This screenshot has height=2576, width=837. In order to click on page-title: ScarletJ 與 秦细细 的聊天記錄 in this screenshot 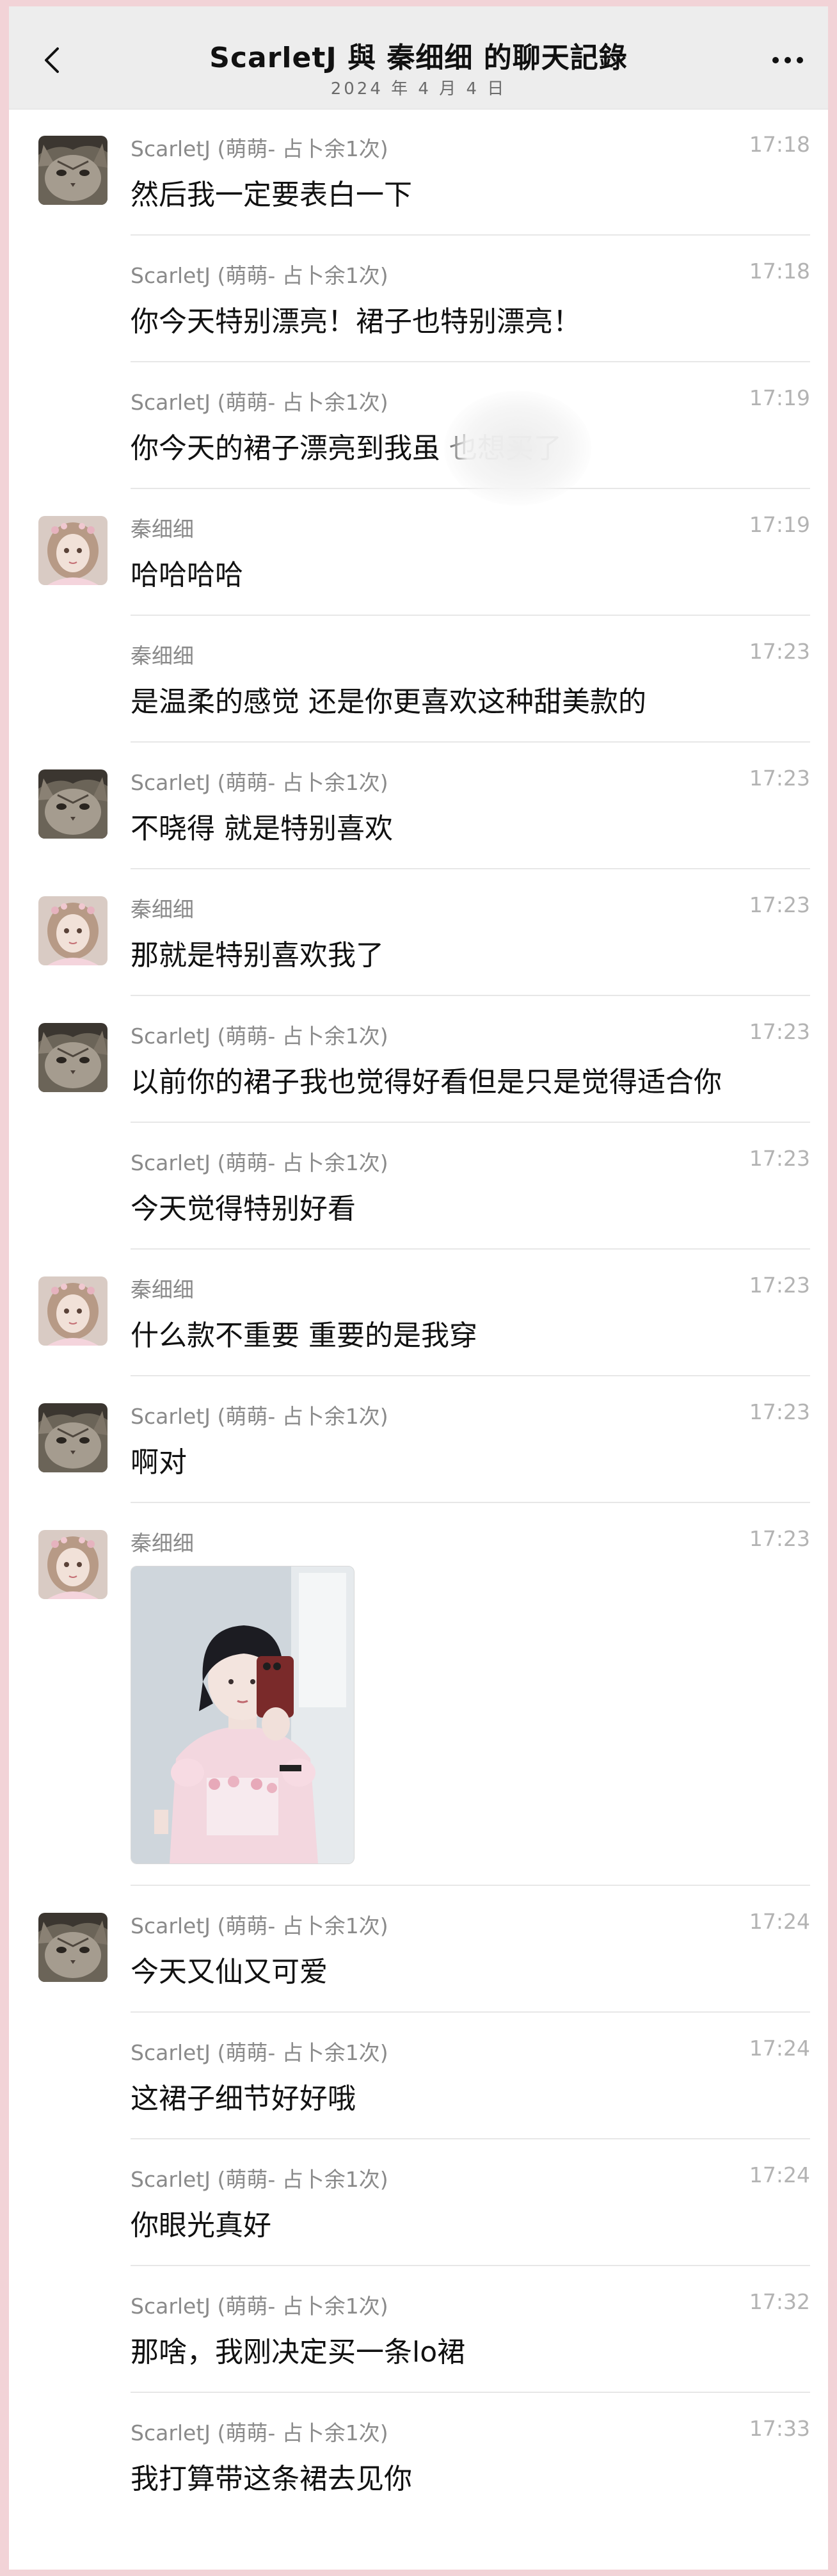, I will do `click(418, 58)`.